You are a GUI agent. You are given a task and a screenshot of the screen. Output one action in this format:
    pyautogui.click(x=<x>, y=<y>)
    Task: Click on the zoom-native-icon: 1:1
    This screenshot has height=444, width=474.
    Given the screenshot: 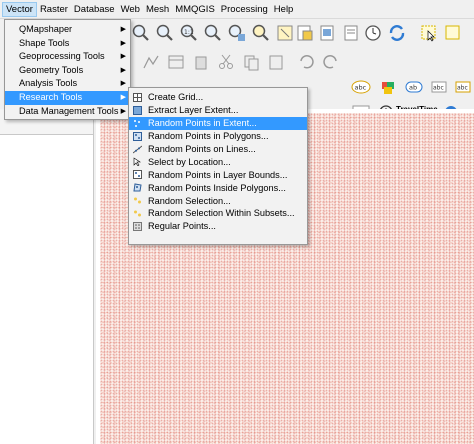 What is the action you would take?
    pyautogui.click(x=189, y=33)
    